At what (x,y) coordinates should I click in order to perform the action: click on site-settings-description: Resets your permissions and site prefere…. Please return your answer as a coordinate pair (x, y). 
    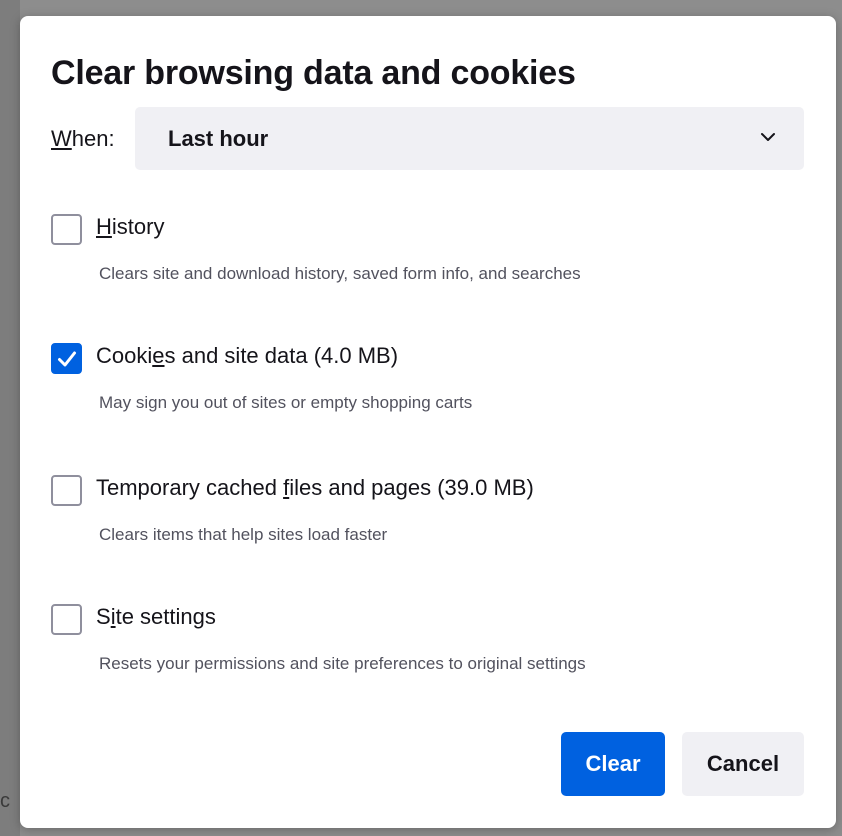
    Looking at the image, I should click on (342, 663).